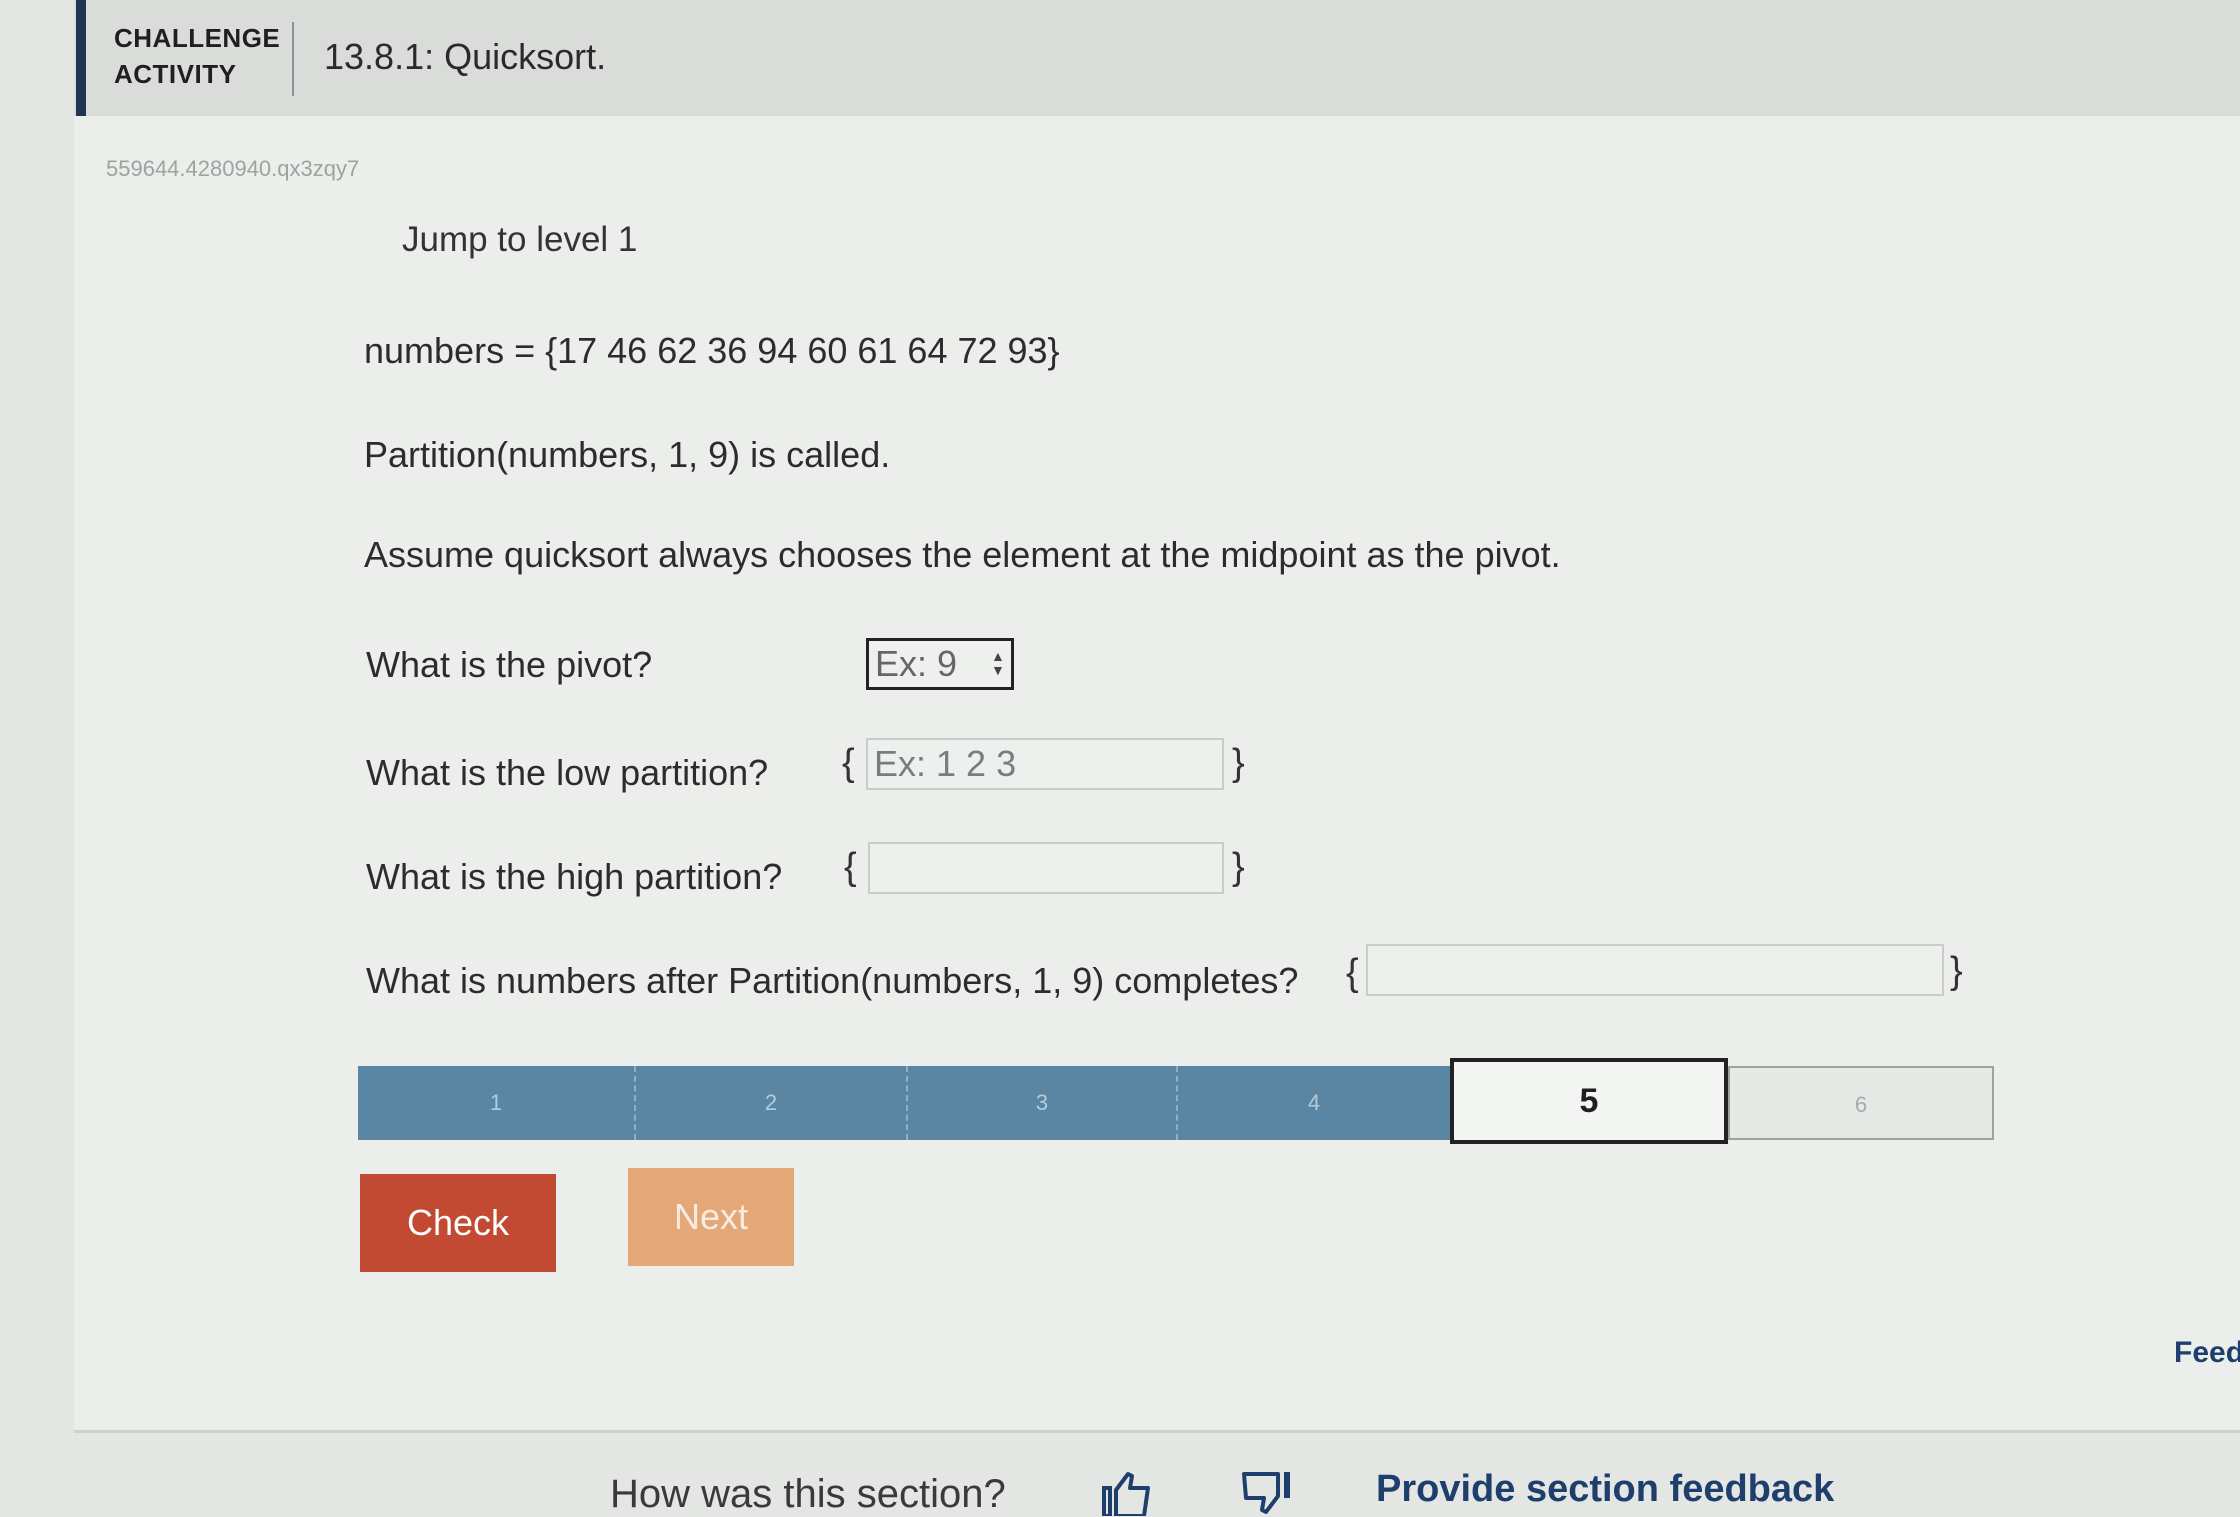 The image size is (2240, 1517). Describe the element at coordinates (574, 876) in the screenshot. I see `high-partition-question-label: What is the high partition?` at that location.